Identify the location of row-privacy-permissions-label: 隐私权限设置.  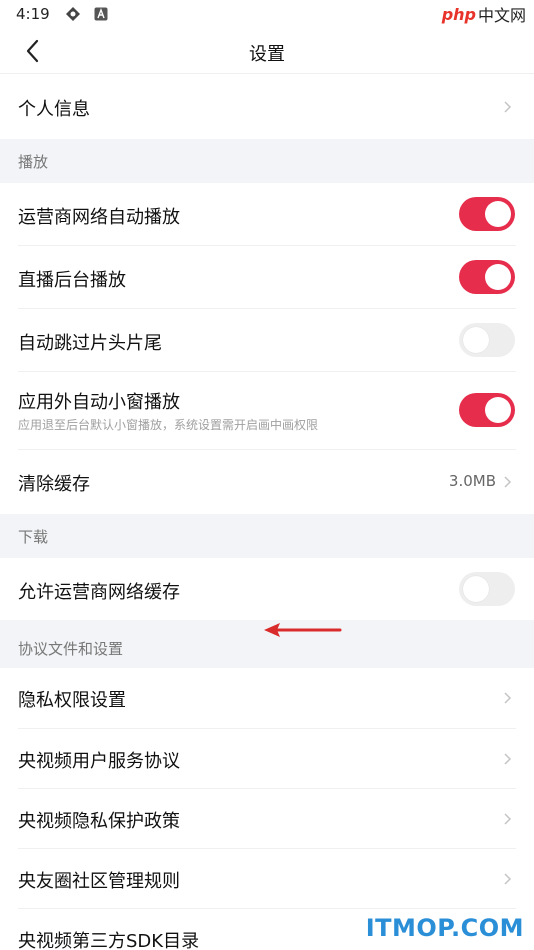
(72, 700).